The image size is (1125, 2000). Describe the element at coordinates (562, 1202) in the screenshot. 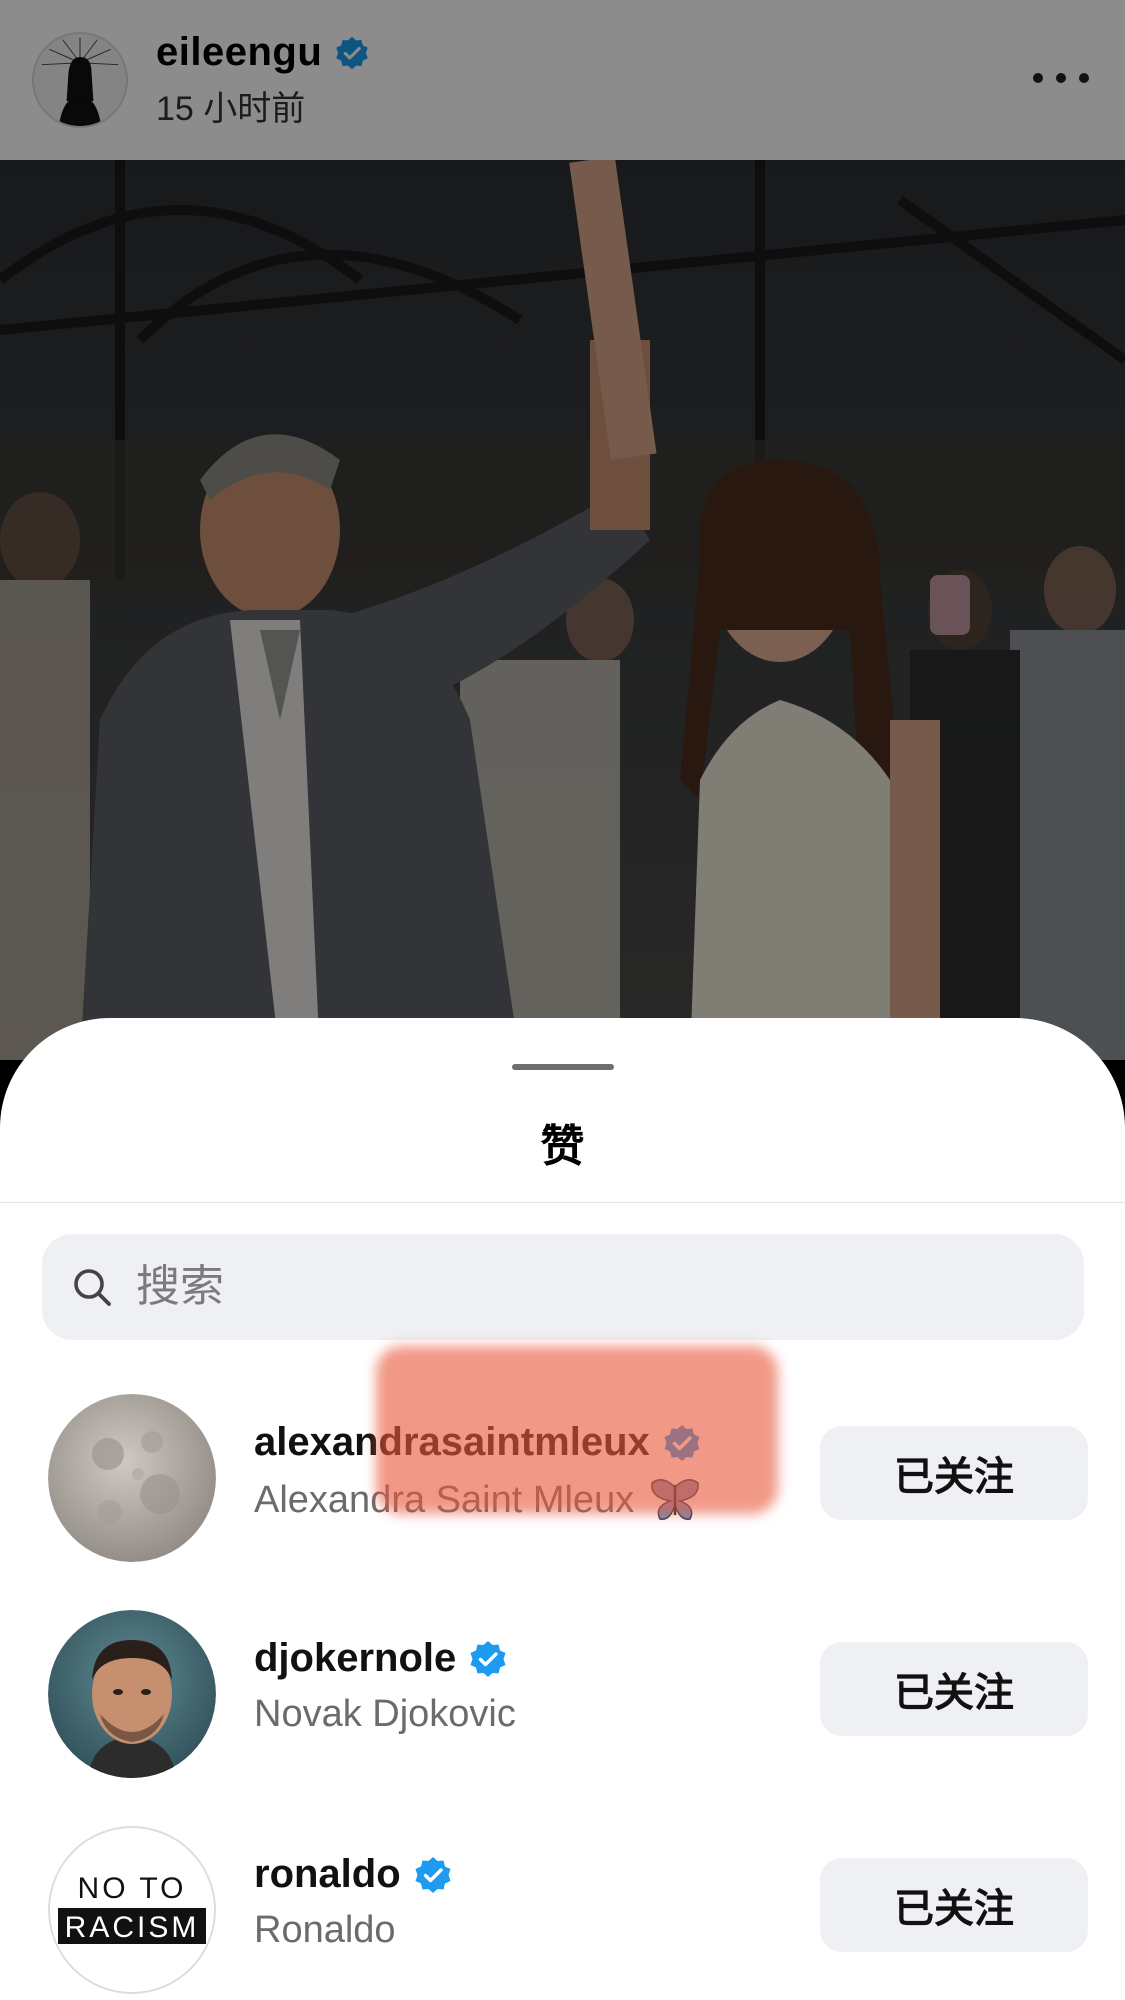

I see `divider` at that location.